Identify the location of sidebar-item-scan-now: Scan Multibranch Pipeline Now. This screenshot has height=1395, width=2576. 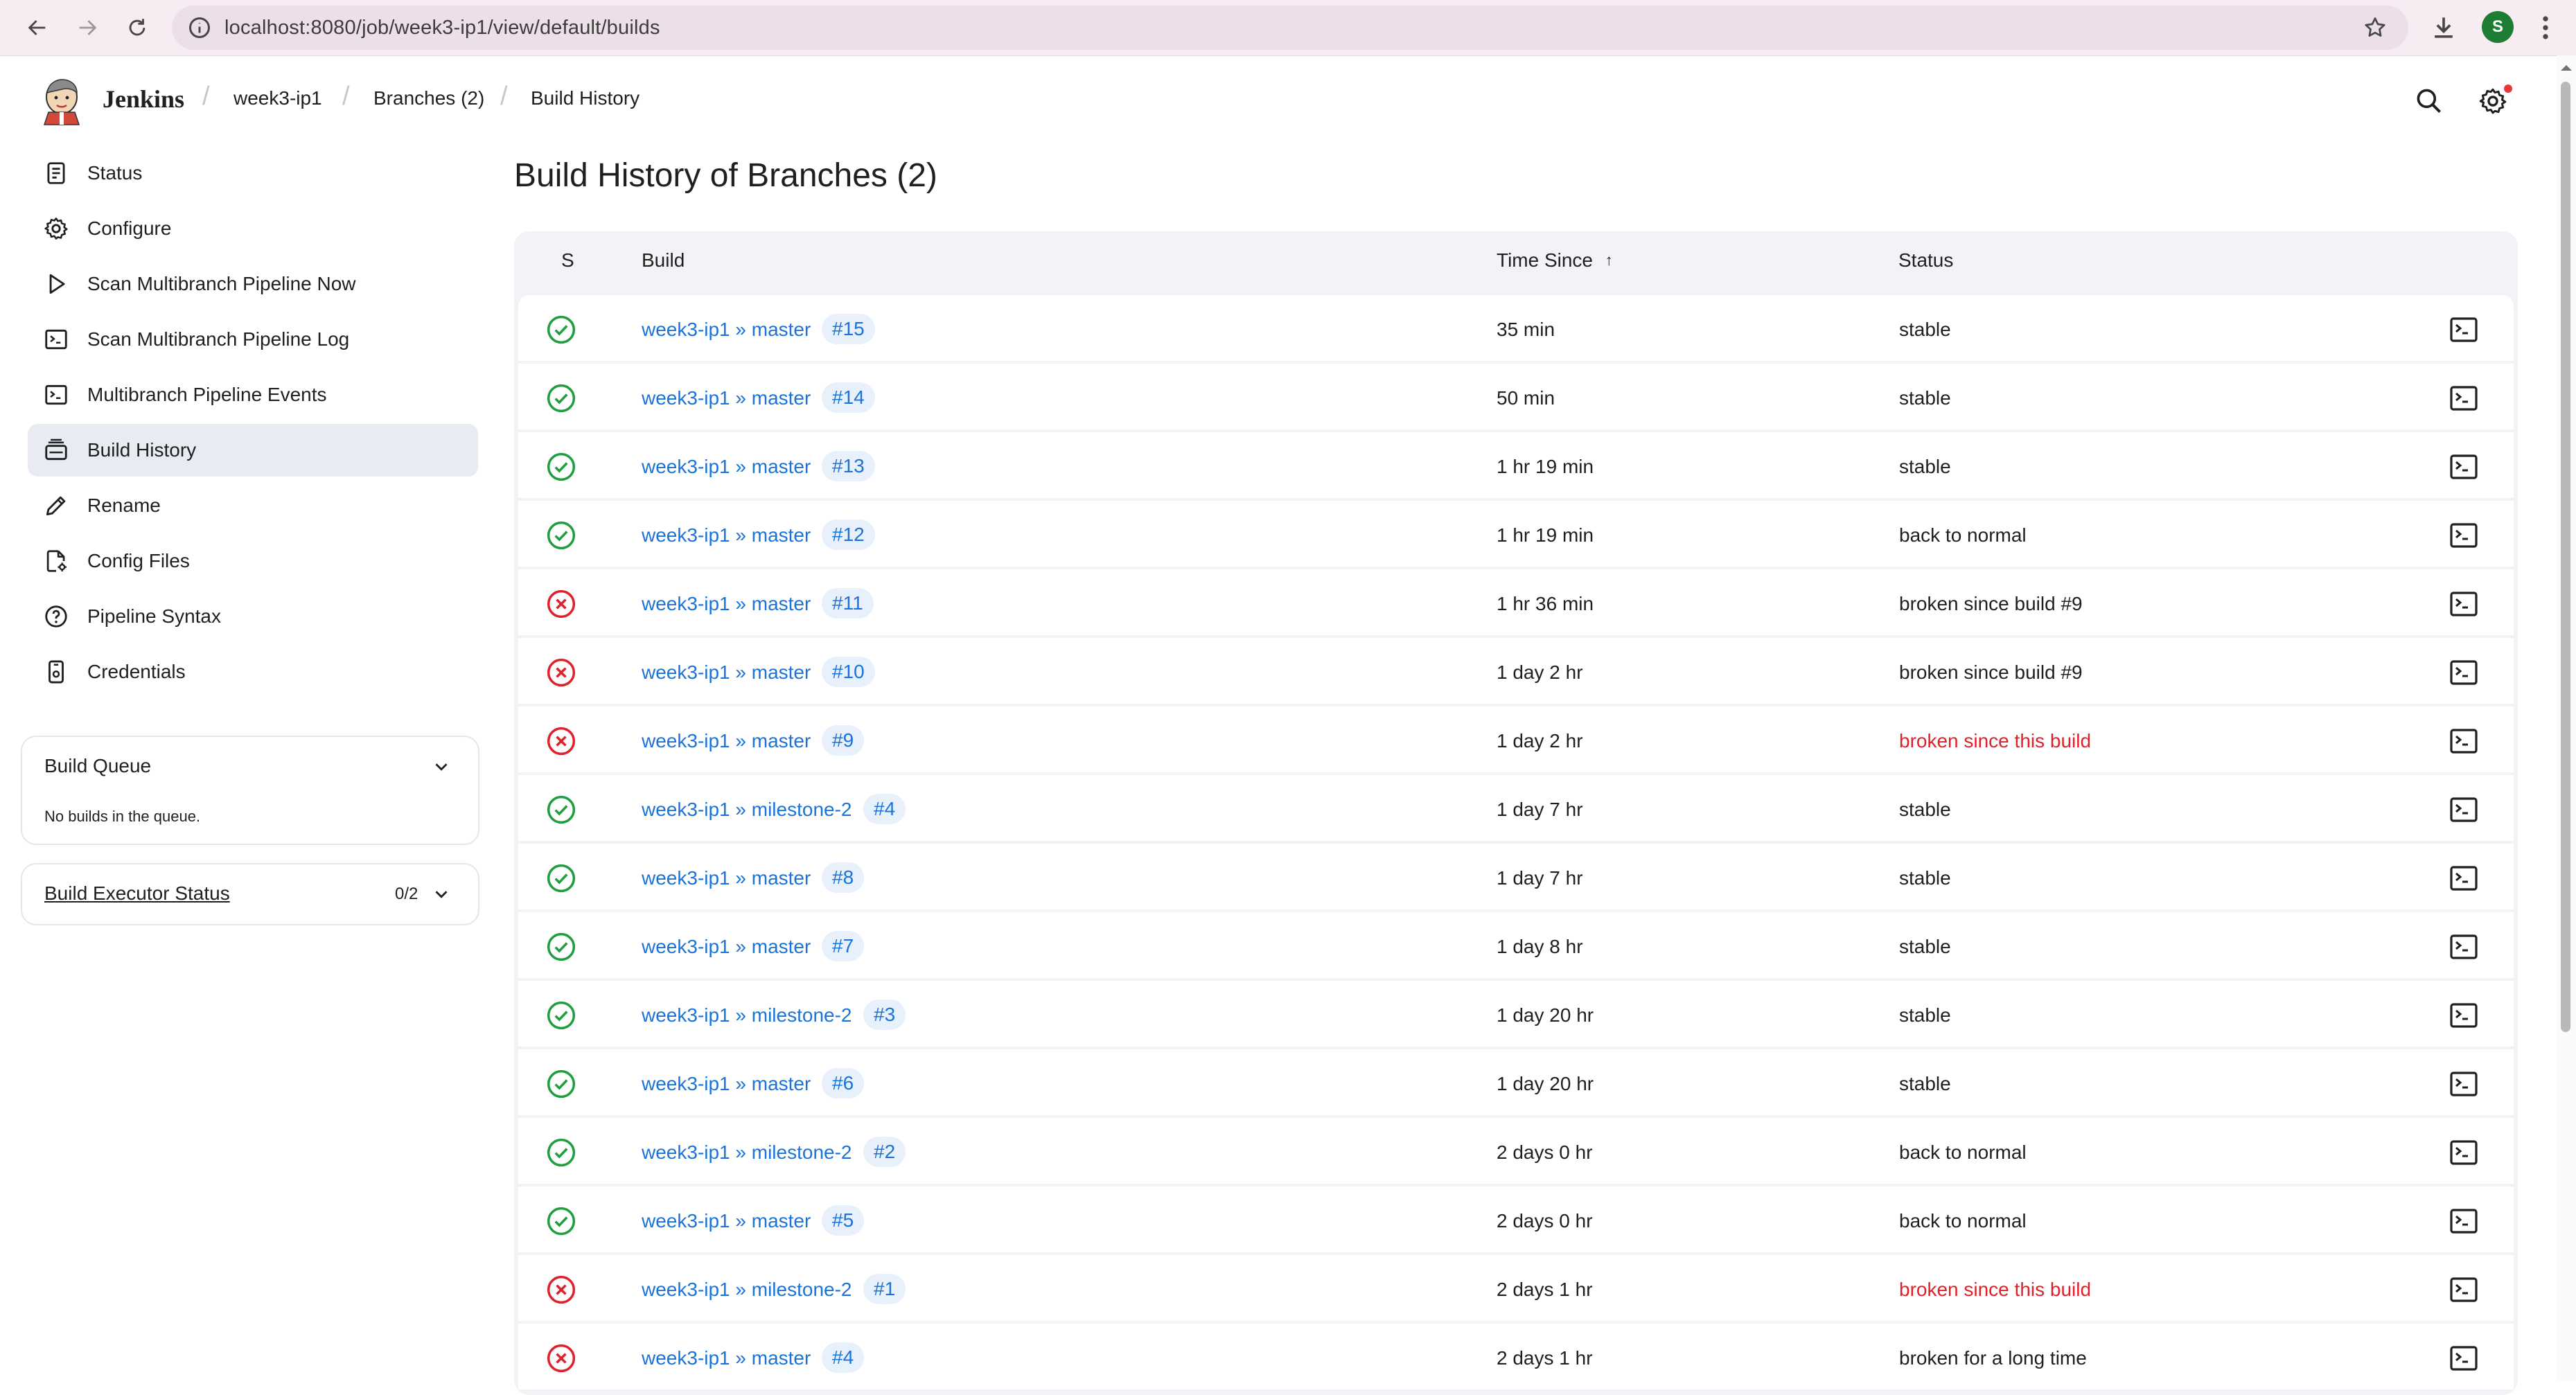
(253, 284).